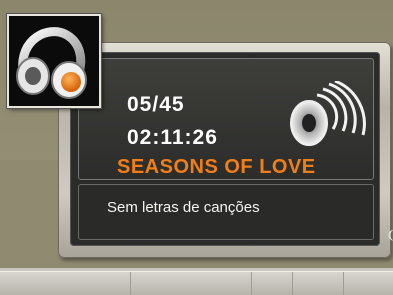 This screenshot has width=393, height=295. What do you see at coordinates (172, 137) in the screenshot?
I see `elapsed-time: 02:11:26` at bounding box center [172, 137].